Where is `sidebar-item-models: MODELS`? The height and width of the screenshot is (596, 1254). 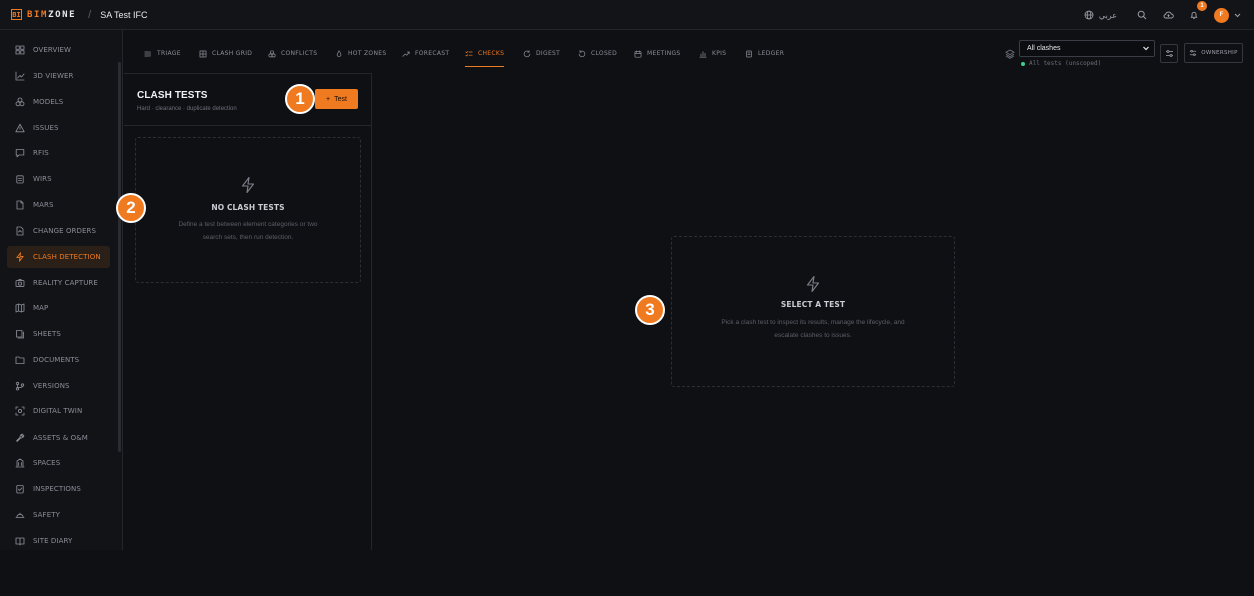 sidebar-item-models: MODELS is located at coordinates (58, 102).